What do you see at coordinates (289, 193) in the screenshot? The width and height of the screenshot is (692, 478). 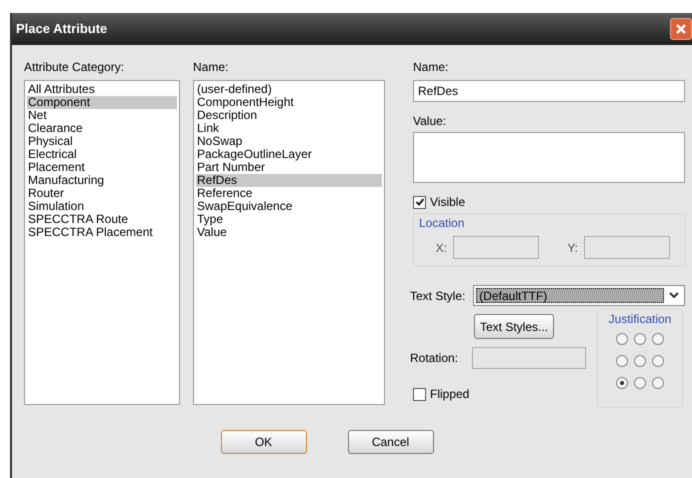 I see `list-item: Reference` at bounding box center [289, 193].